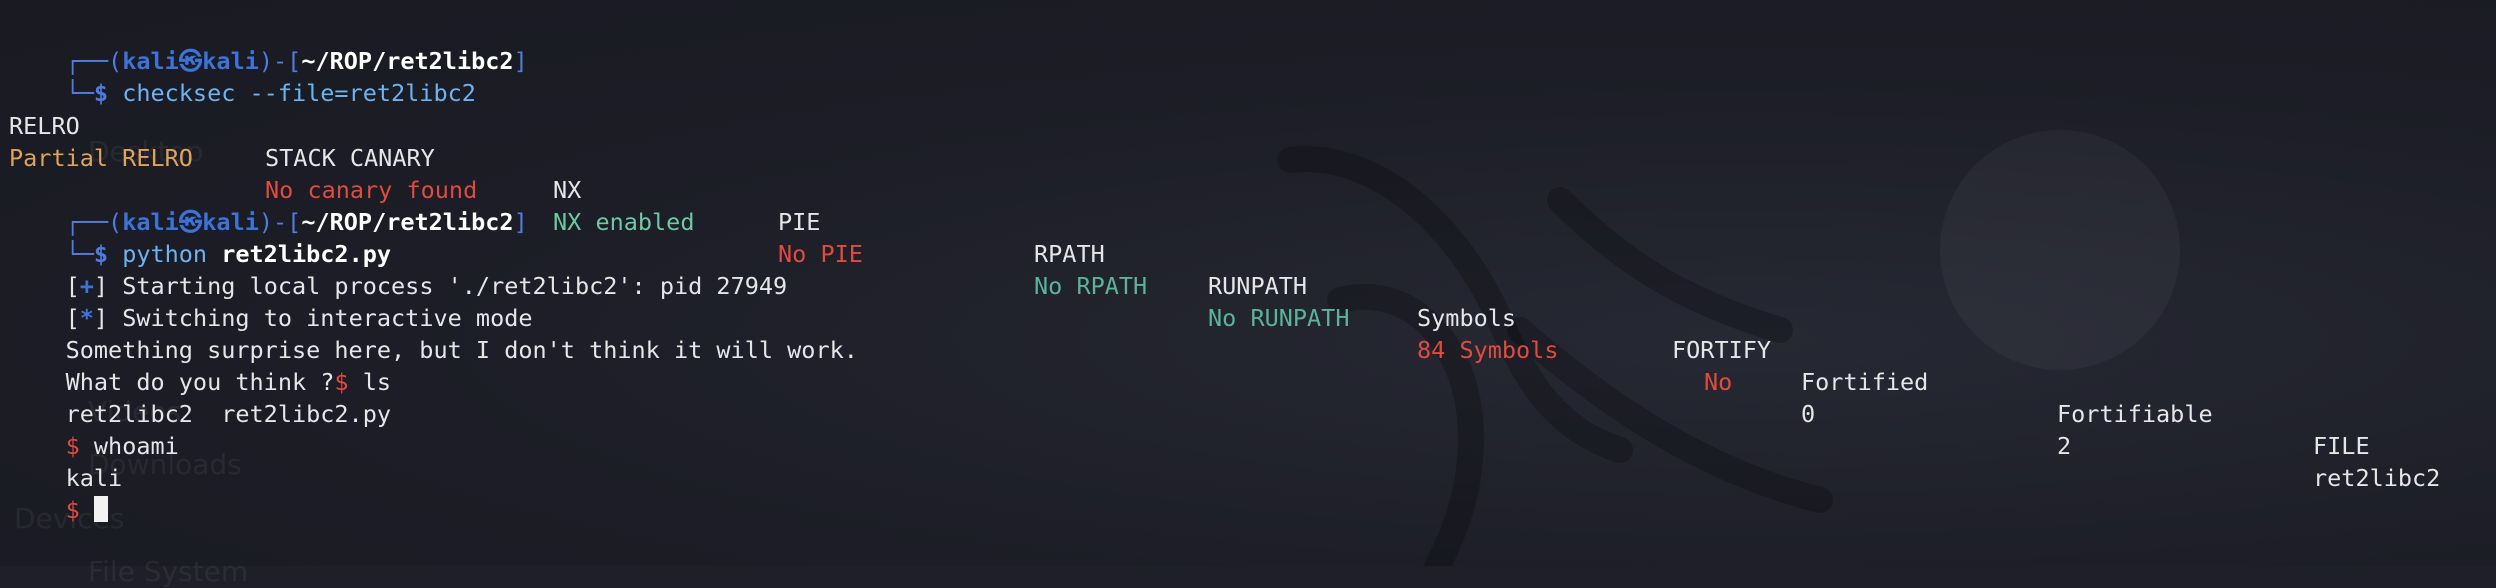 This screenshot has height=588, width=2496. What do you see at coordinates (72, 510) in the screenshot?
I see `shell-dollar: $` at bounding box center [72, 510].